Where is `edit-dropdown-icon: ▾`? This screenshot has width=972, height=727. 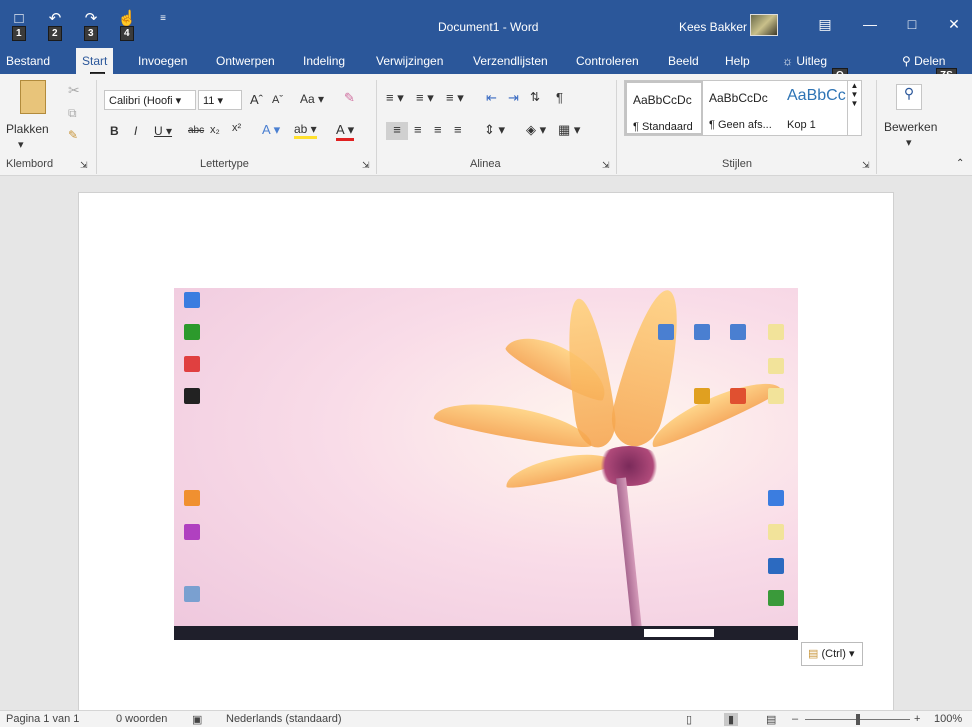
edit-dropdown-icon: ▾ is located at coordinates (909, 142).